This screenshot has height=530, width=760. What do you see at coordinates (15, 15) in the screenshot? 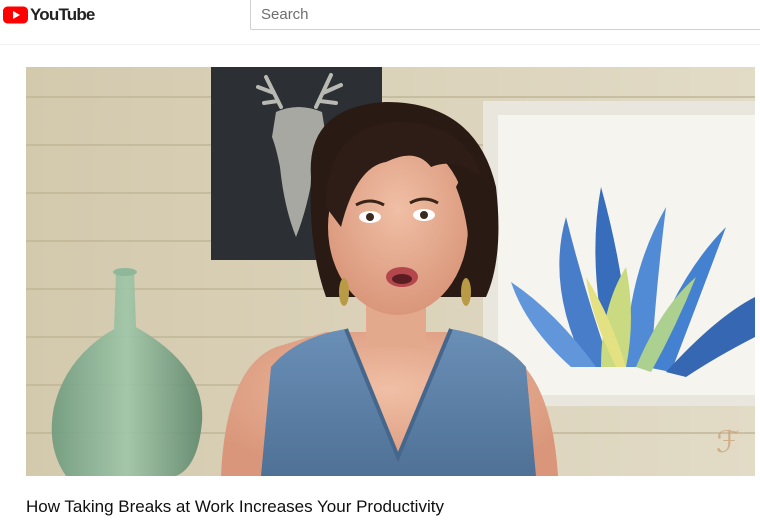
I see `youtube-play-icon` at bounding box center [15, 15].